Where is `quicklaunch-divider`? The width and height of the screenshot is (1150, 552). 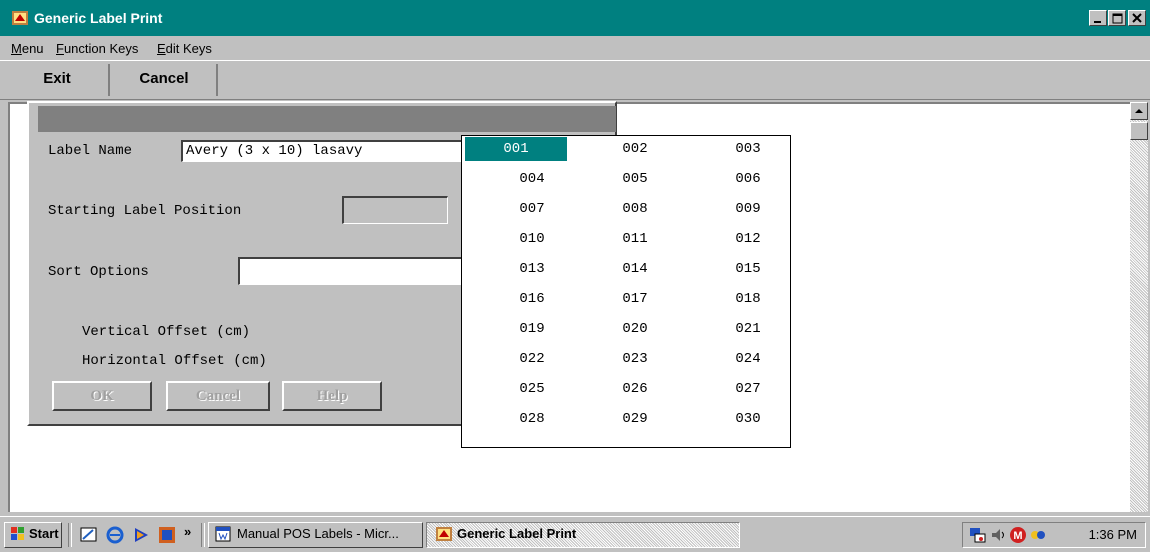
quicklaunch-divider is located at coordinates (70, 535).